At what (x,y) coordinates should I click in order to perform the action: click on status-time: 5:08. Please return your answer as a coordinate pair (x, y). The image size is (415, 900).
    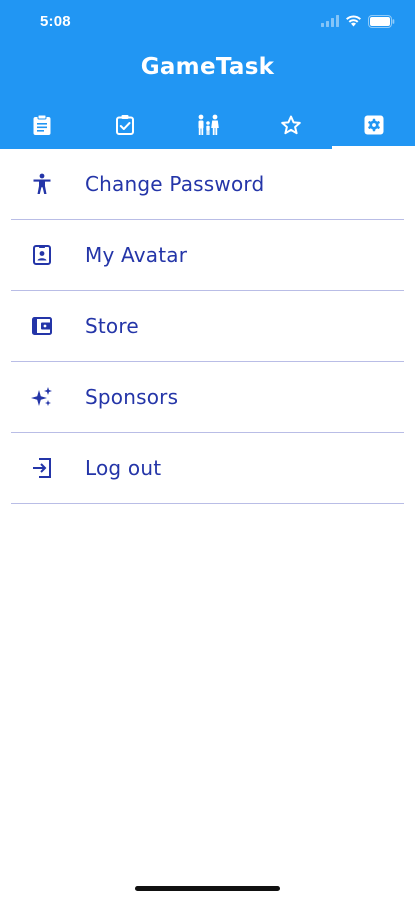
    Looking at the image, I should click on (55, 21).